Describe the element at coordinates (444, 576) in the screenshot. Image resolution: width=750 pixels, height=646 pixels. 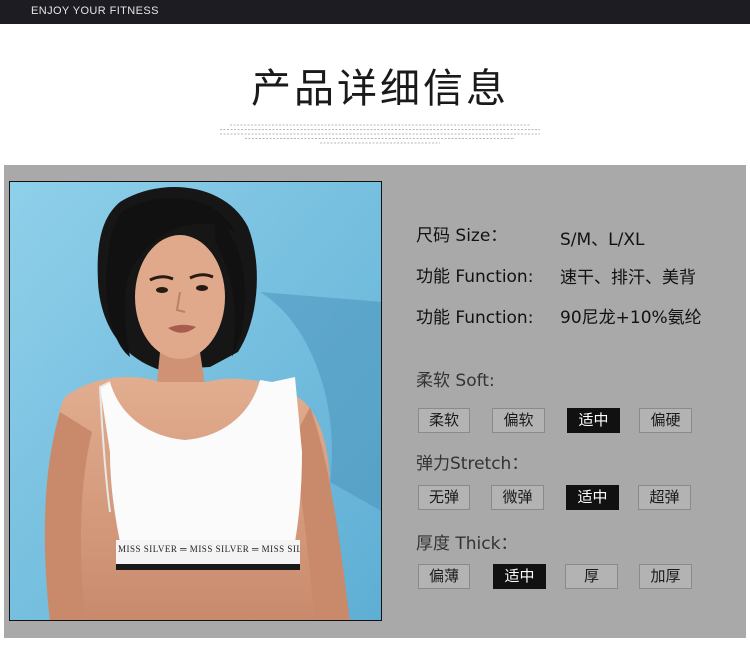
I see `thickness-option-thin: 偏薄` at that location.